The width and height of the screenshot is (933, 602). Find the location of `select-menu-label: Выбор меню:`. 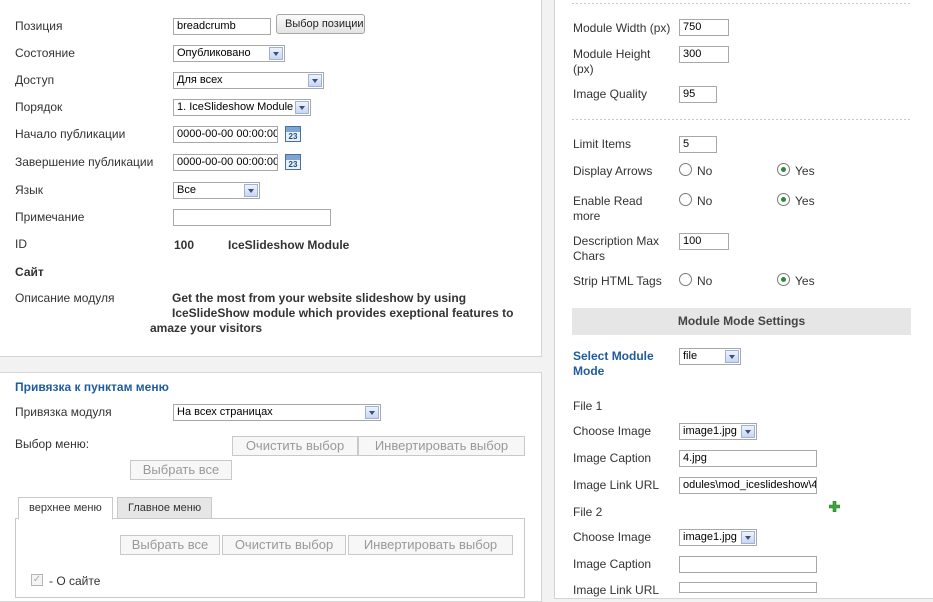

select-menu-label: Выбор меню: is located at coordinates (52, 444).